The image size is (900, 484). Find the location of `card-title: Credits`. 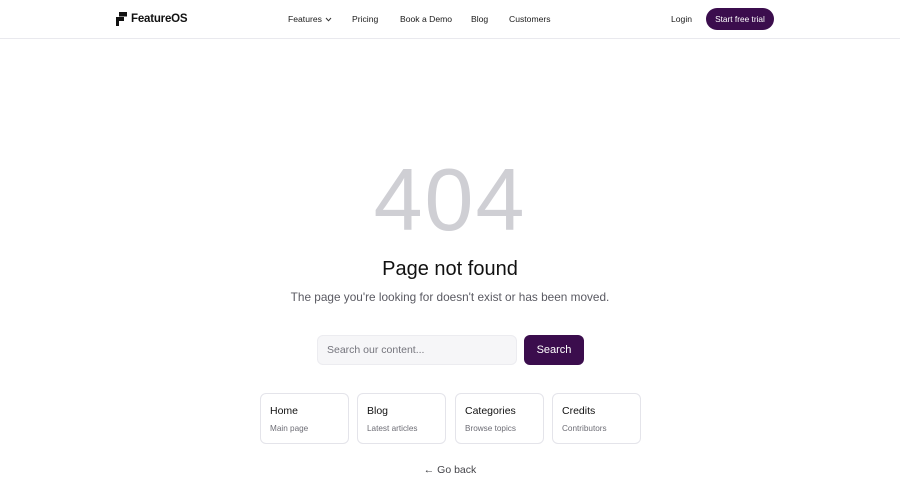

card-title: Credits is located at coordinates (579, 411).